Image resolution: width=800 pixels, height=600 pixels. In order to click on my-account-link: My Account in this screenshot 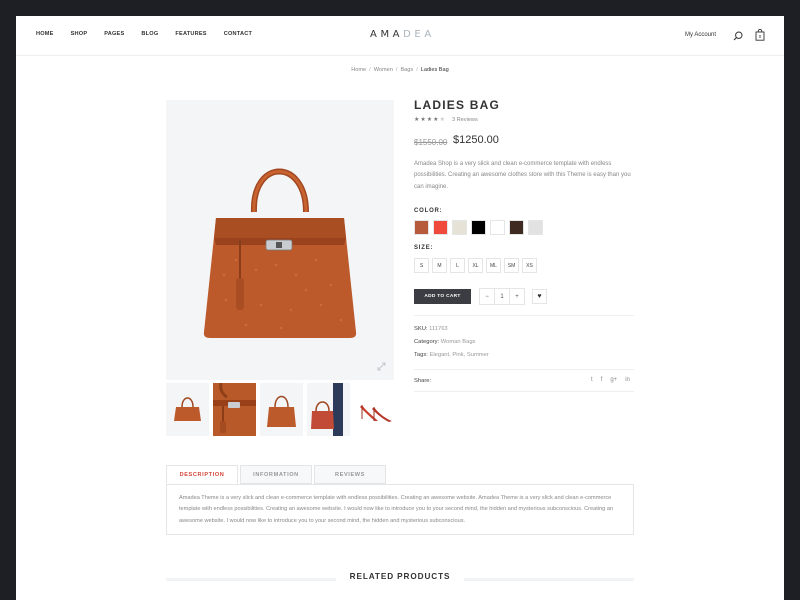, I will do `click(700, 35)`.